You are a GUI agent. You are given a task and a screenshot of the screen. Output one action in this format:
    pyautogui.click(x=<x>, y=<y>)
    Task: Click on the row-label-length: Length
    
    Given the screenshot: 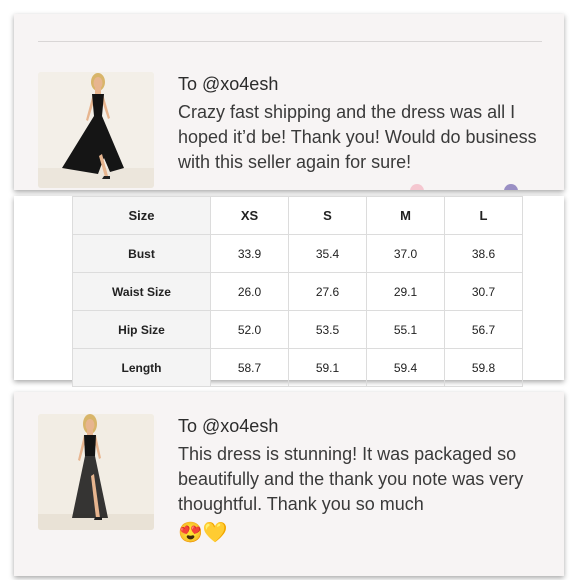 What is the action you would take?
    pyautogui.click(x=141, y=367)
    